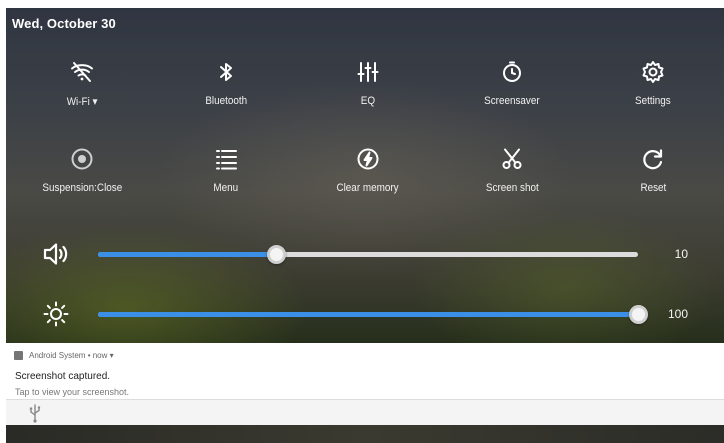 This screenshot has width=724, height=443. Describe the element at coordinates (35, 413) in the screenshot. I see `usb-icon` at that location.